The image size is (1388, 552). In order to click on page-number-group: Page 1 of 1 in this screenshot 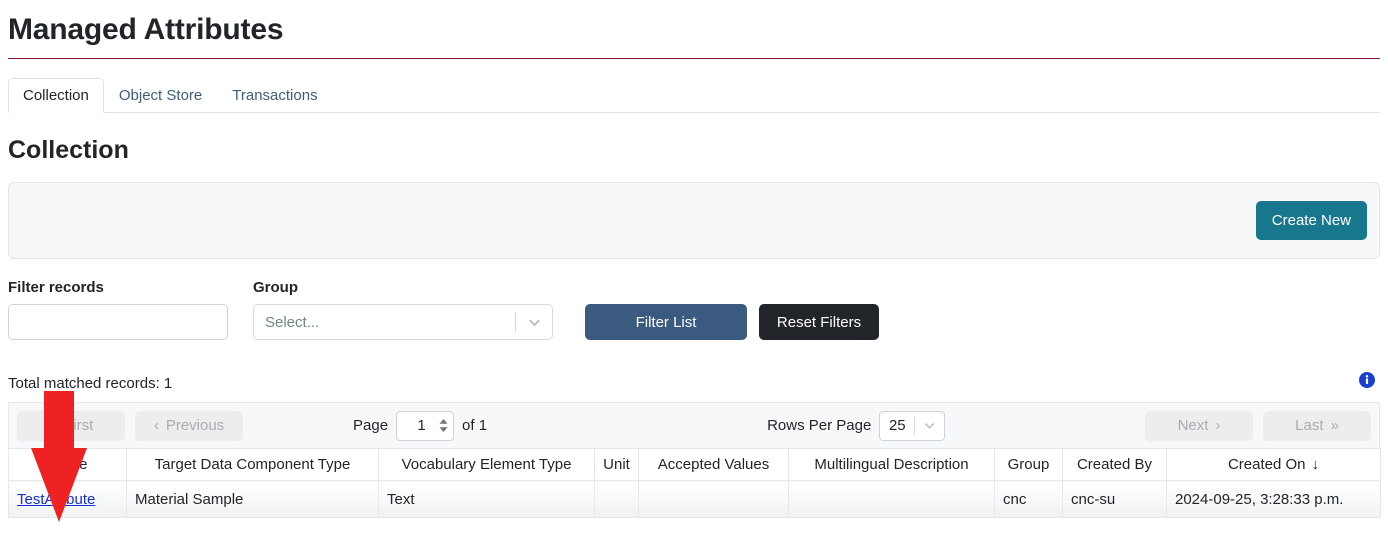, I will do `click(420, 425)`.